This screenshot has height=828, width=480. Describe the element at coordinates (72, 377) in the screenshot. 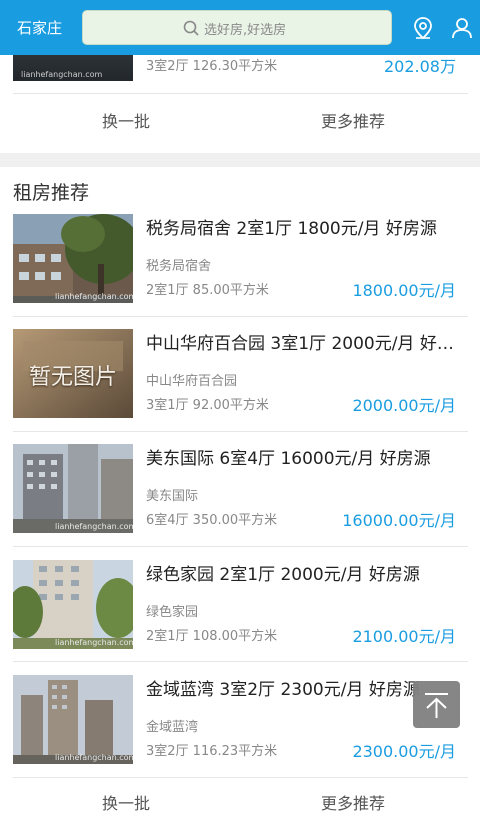

I see `no-image-text: 暂无图片` at that location.